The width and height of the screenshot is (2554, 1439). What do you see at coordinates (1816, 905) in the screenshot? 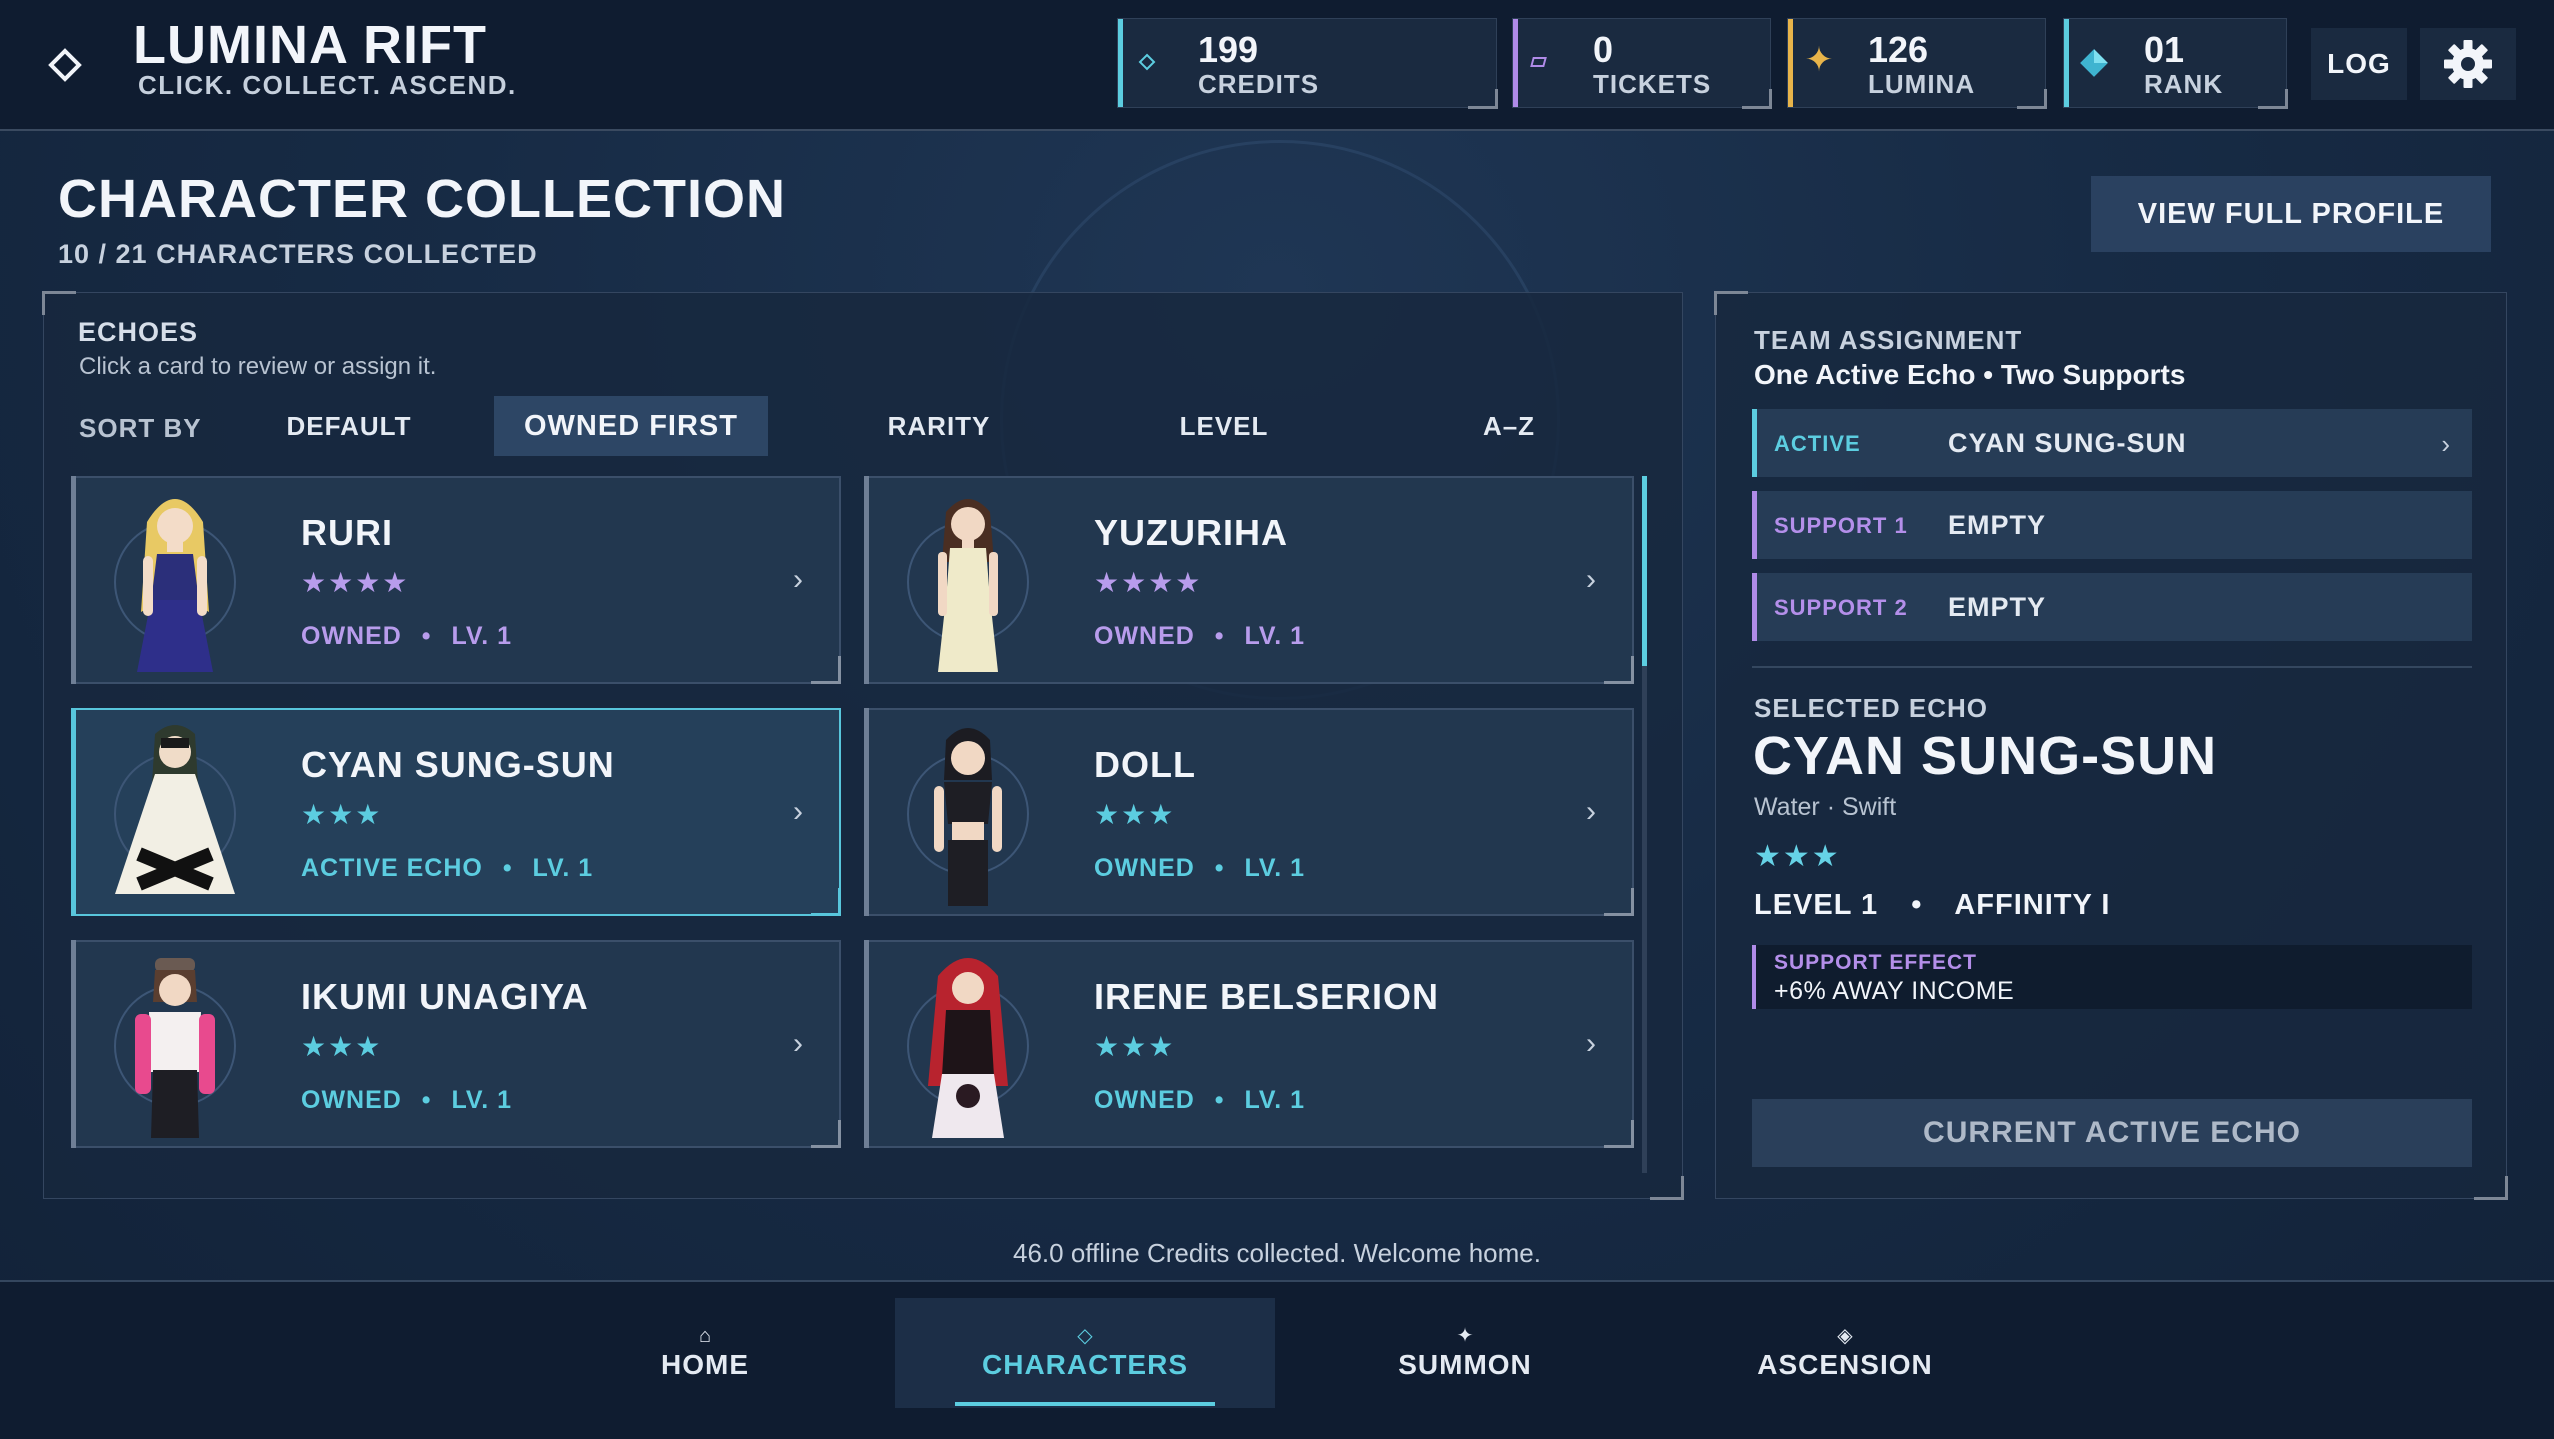
I see `level-text: LEVEL 1` at bounding box center [1816, 905].